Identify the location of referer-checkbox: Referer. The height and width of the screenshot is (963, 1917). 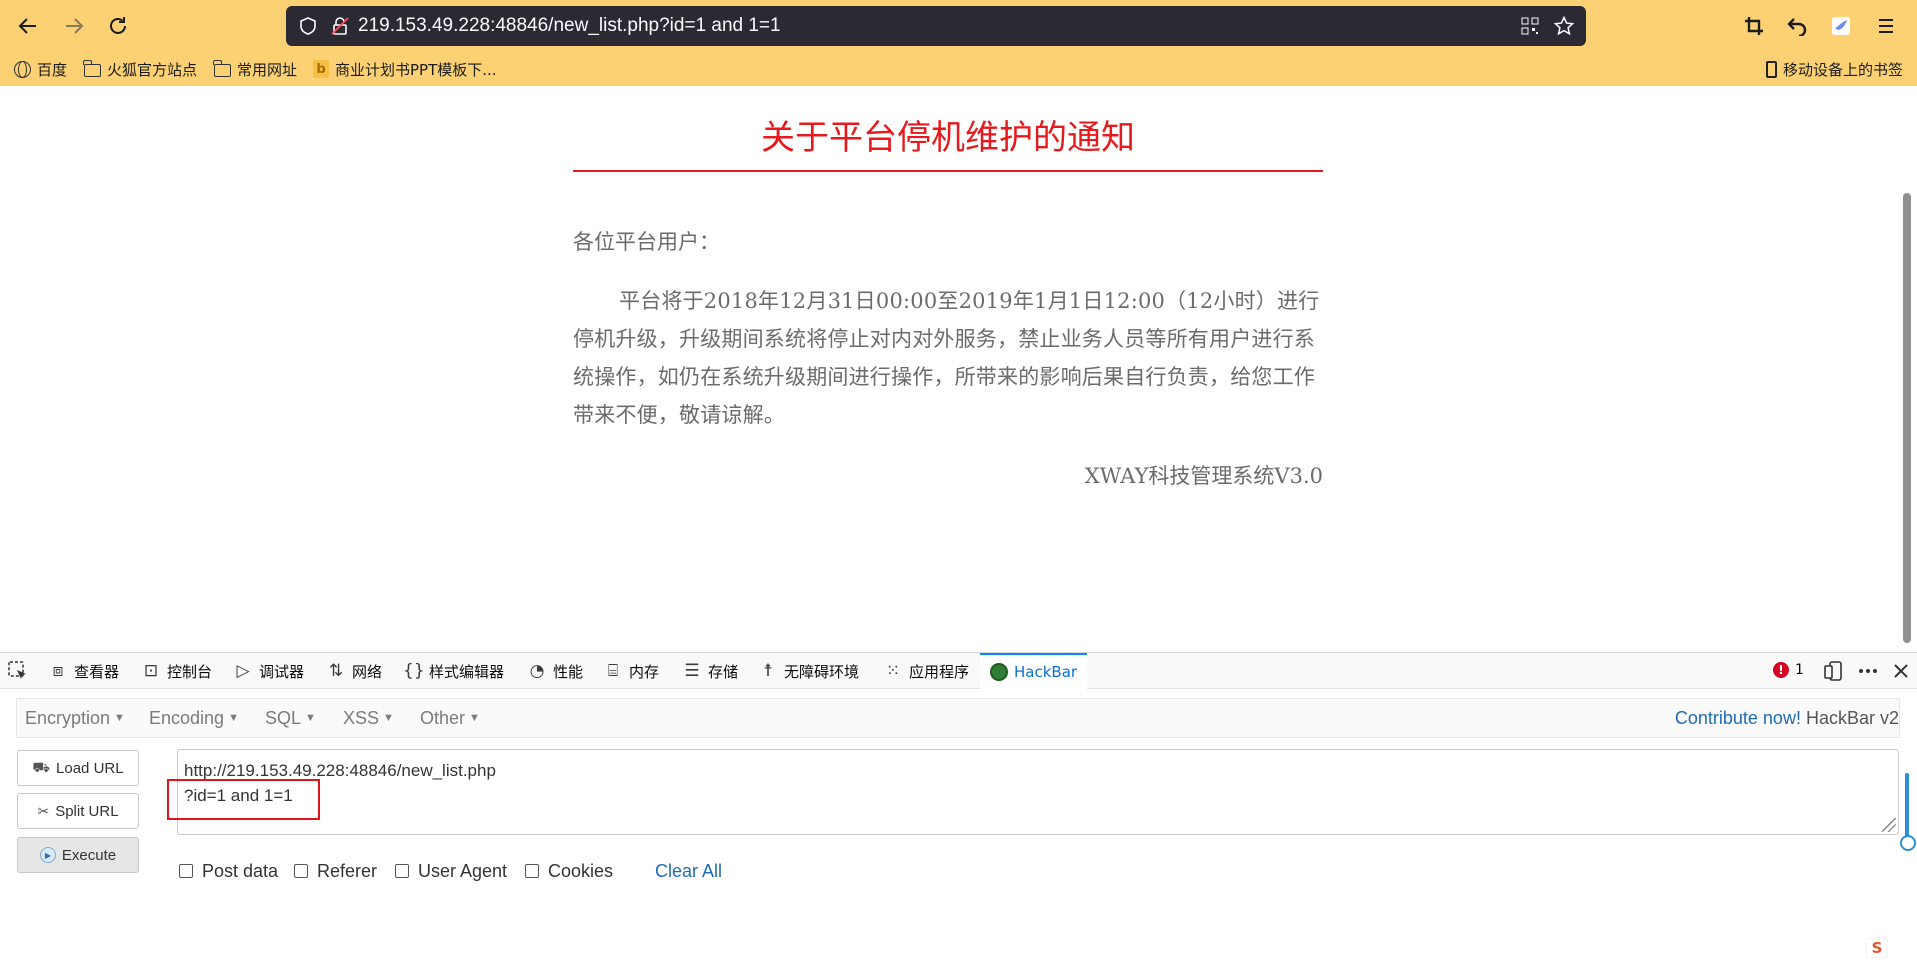
(335, 871).